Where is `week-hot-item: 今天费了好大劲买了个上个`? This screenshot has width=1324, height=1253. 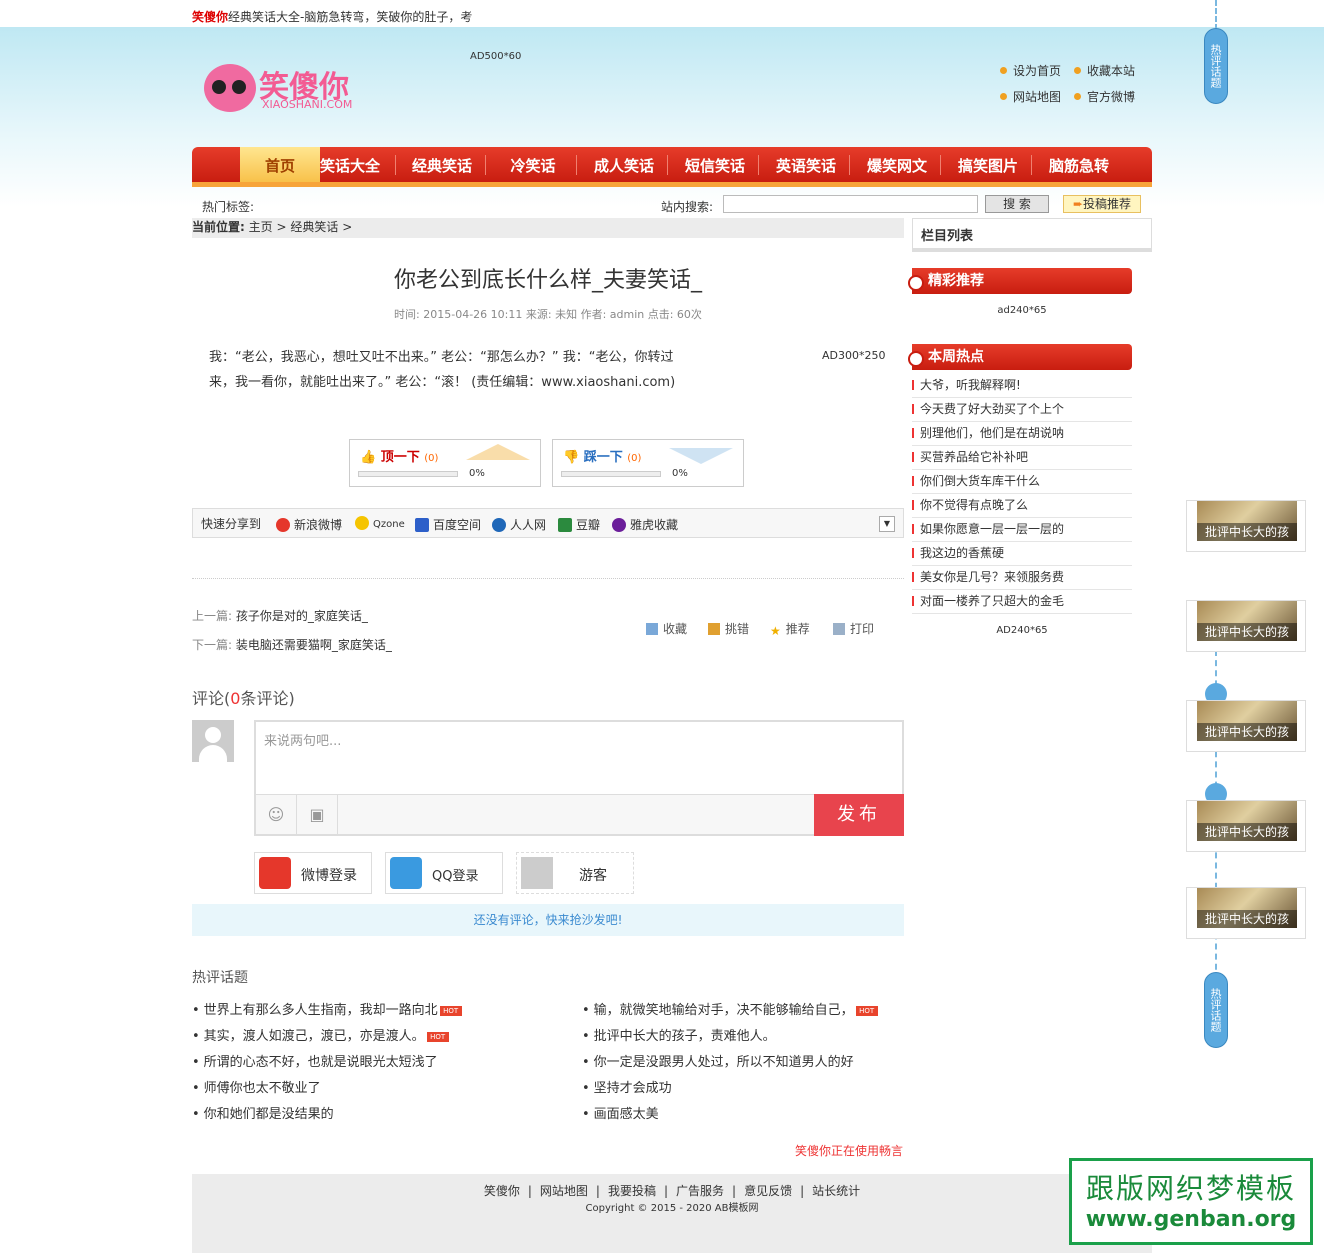 week-hot-item: 今天费了好大劲买了个上个 is located at coordinates (1022, 410).